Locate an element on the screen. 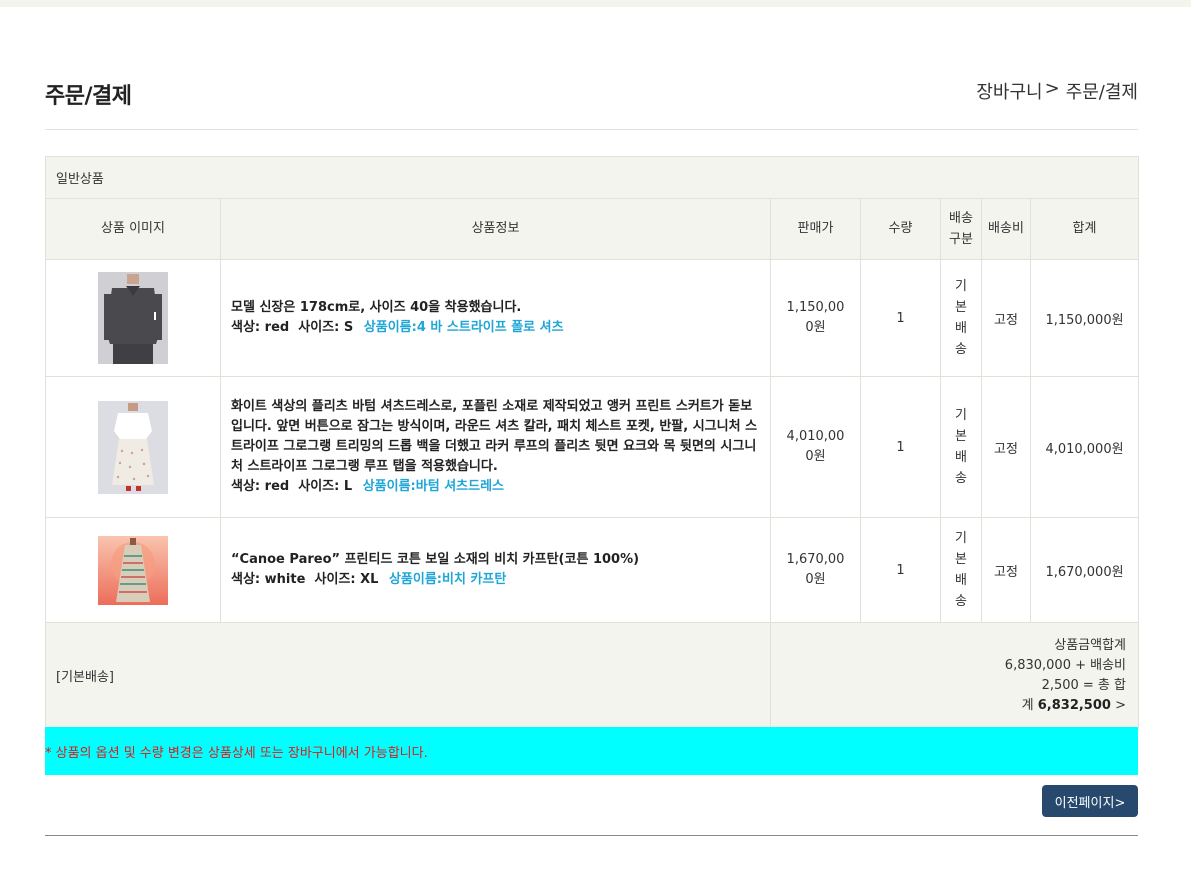  previous-page-button: 이전페이지> is located at coordinates (1090, 801).